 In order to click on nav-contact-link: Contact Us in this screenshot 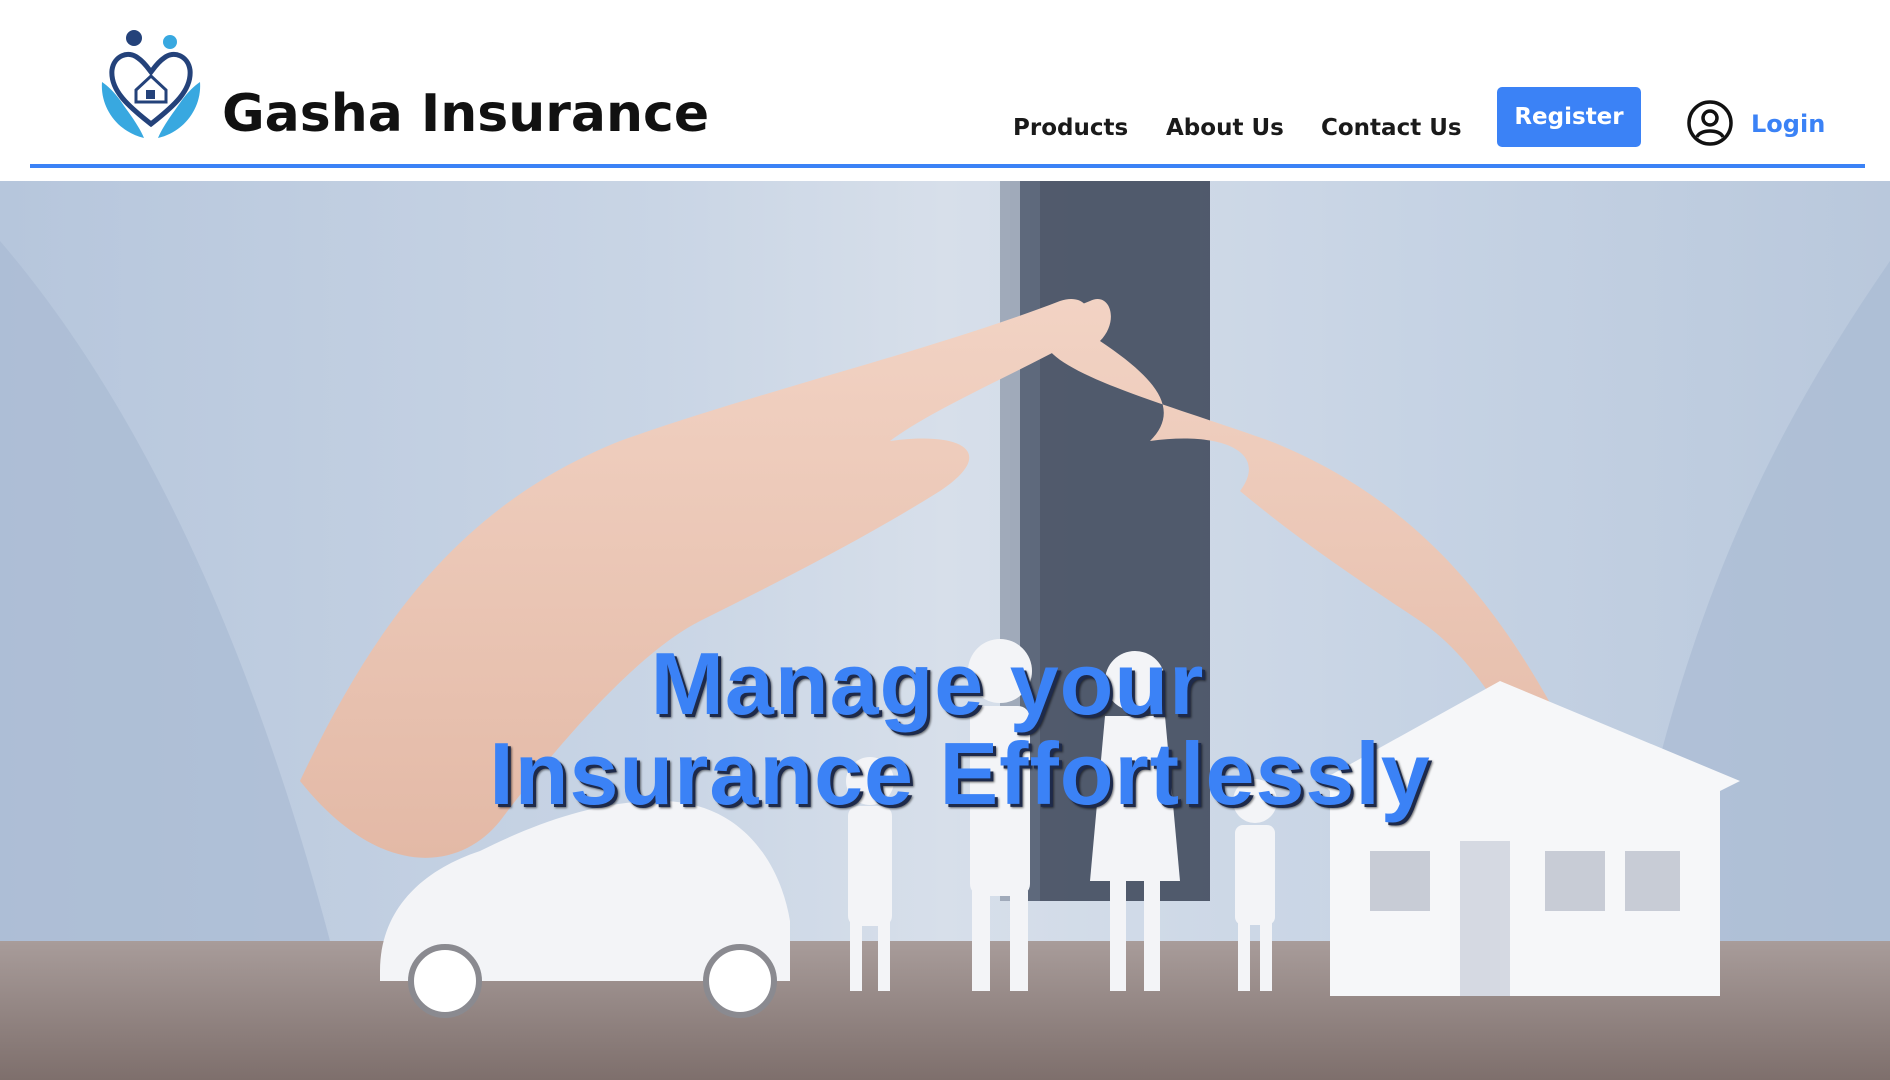, I will do `click(1391, 128)`.